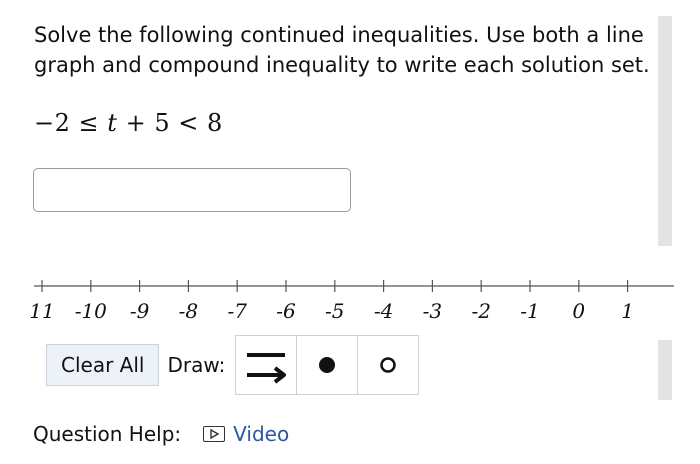 Image resolution: width=700 pixels, height=464 pixels. What do you see at coordinates (136, 123) in the screenshot?
I see `expression-plus: +` at bounding box center [136, 123].